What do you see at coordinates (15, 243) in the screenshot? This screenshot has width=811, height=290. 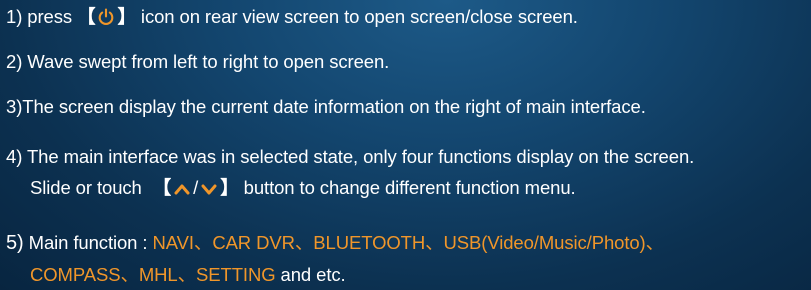 I see `item-5-number: 5)` at bounding box center [15, 243].